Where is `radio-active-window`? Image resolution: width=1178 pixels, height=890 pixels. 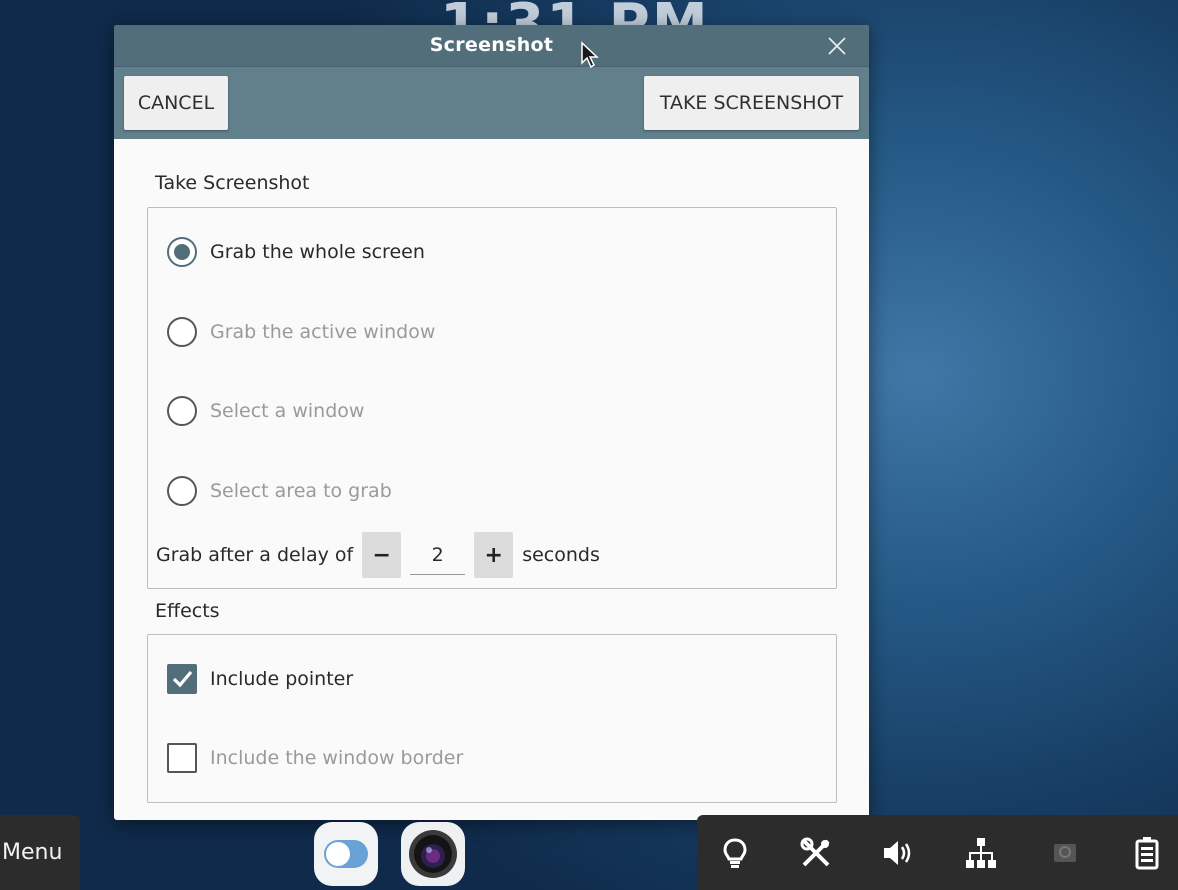 radio-active-window is located at coordinates (182, 332).